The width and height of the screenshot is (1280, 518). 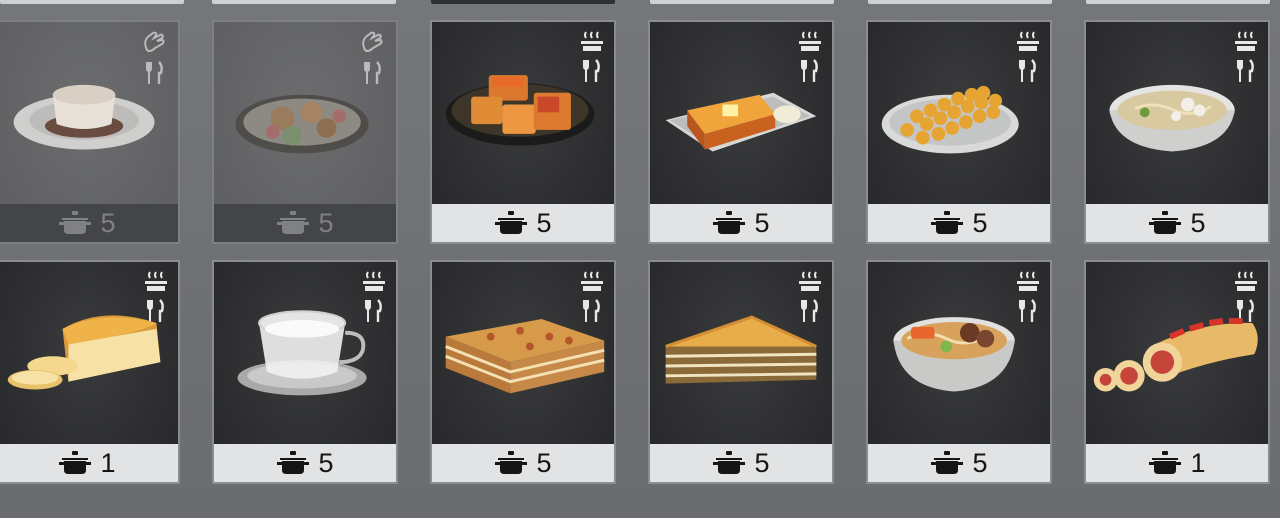 What do you see at coordinates (1175, 355) in the screenshot?
I see `meat-roll-dish-icon` at bounding box center [1175, 355].